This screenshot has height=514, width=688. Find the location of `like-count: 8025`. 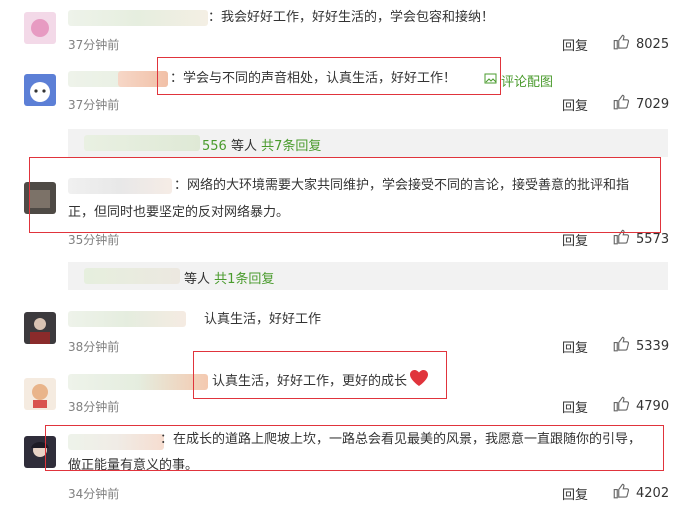

like-count: 8025 is located at coordinates (653, 44).